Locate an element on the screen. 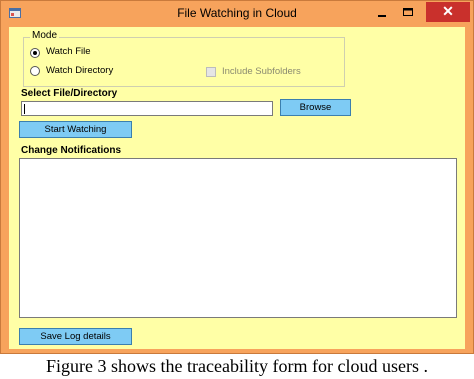 The width and height of the screenshot is (474, 379). include-subfolders-checkbox is located at coordinates (211, 72).